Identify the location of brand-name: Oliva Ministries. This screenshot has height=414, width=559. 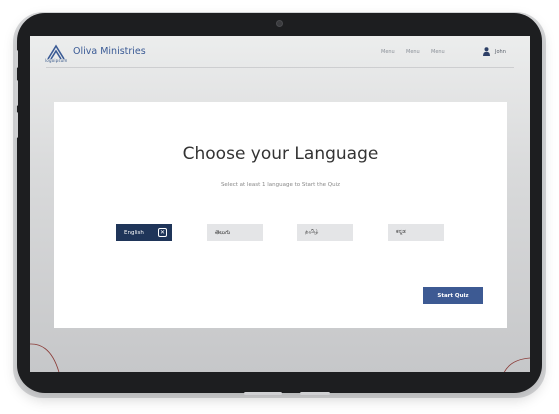
(109, 51).